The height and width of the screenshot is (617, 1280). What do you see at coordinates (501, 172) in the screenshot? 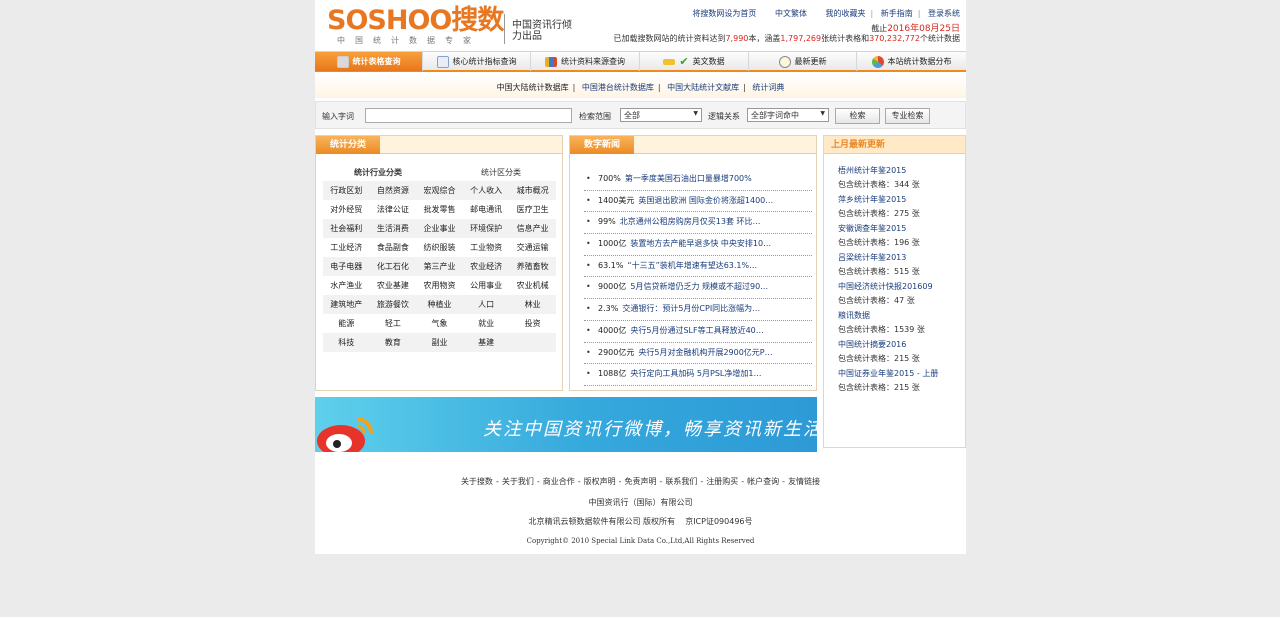
I see `region-title: 统计区分类` at bounding box center [501, 172].